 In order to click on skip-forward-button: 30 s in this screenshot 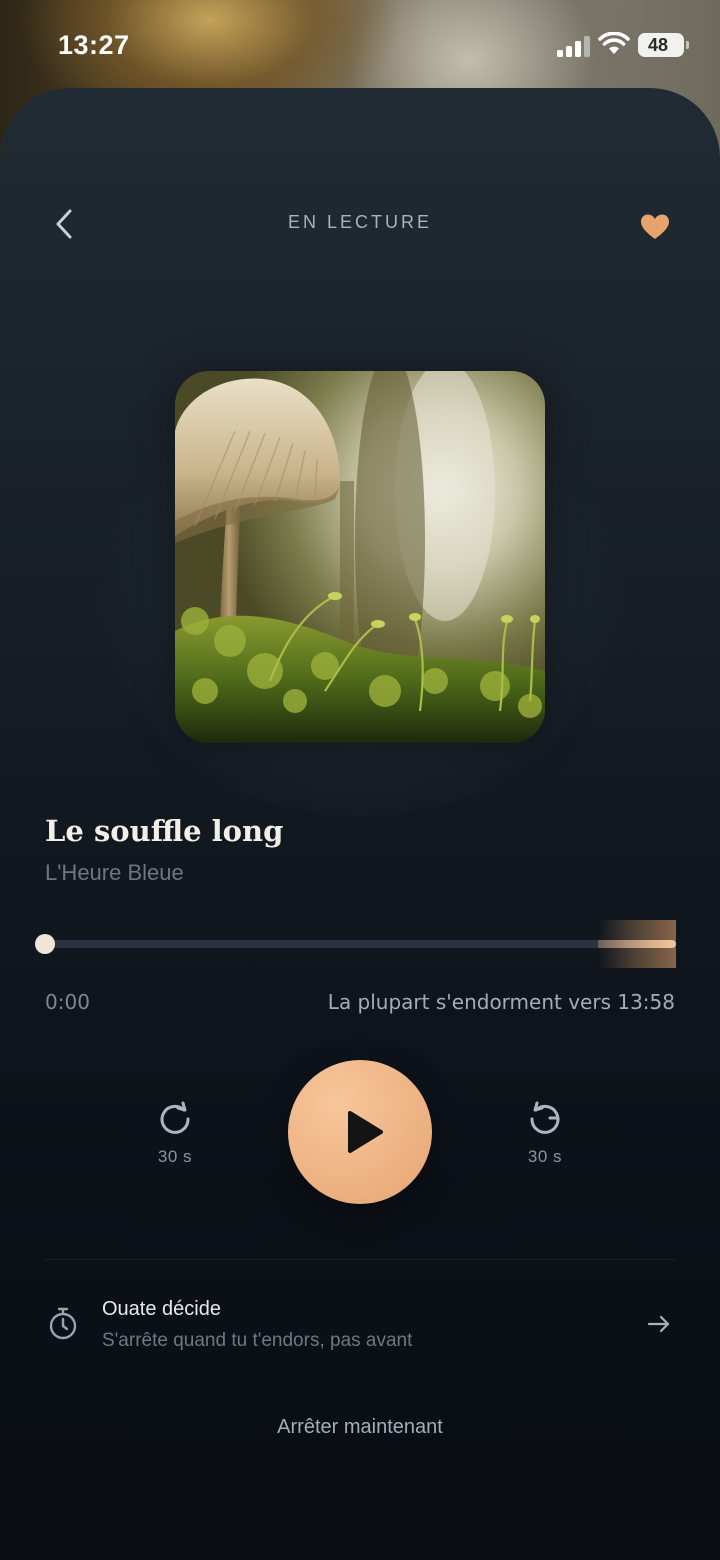, I will do `click(545, 1133)`.